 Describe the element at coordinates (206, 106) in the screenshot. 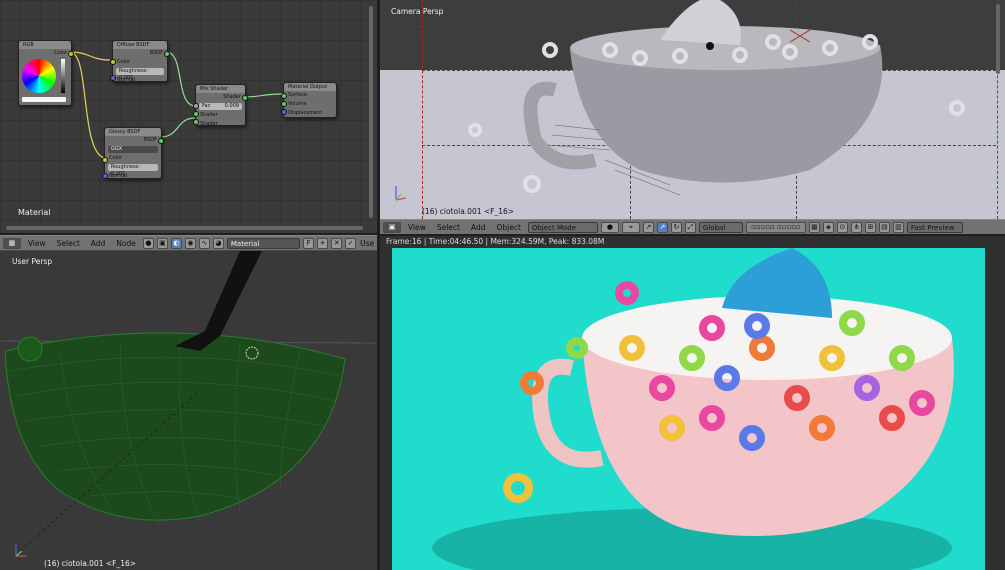

I see `mix-fac-label: Fac` at that location.